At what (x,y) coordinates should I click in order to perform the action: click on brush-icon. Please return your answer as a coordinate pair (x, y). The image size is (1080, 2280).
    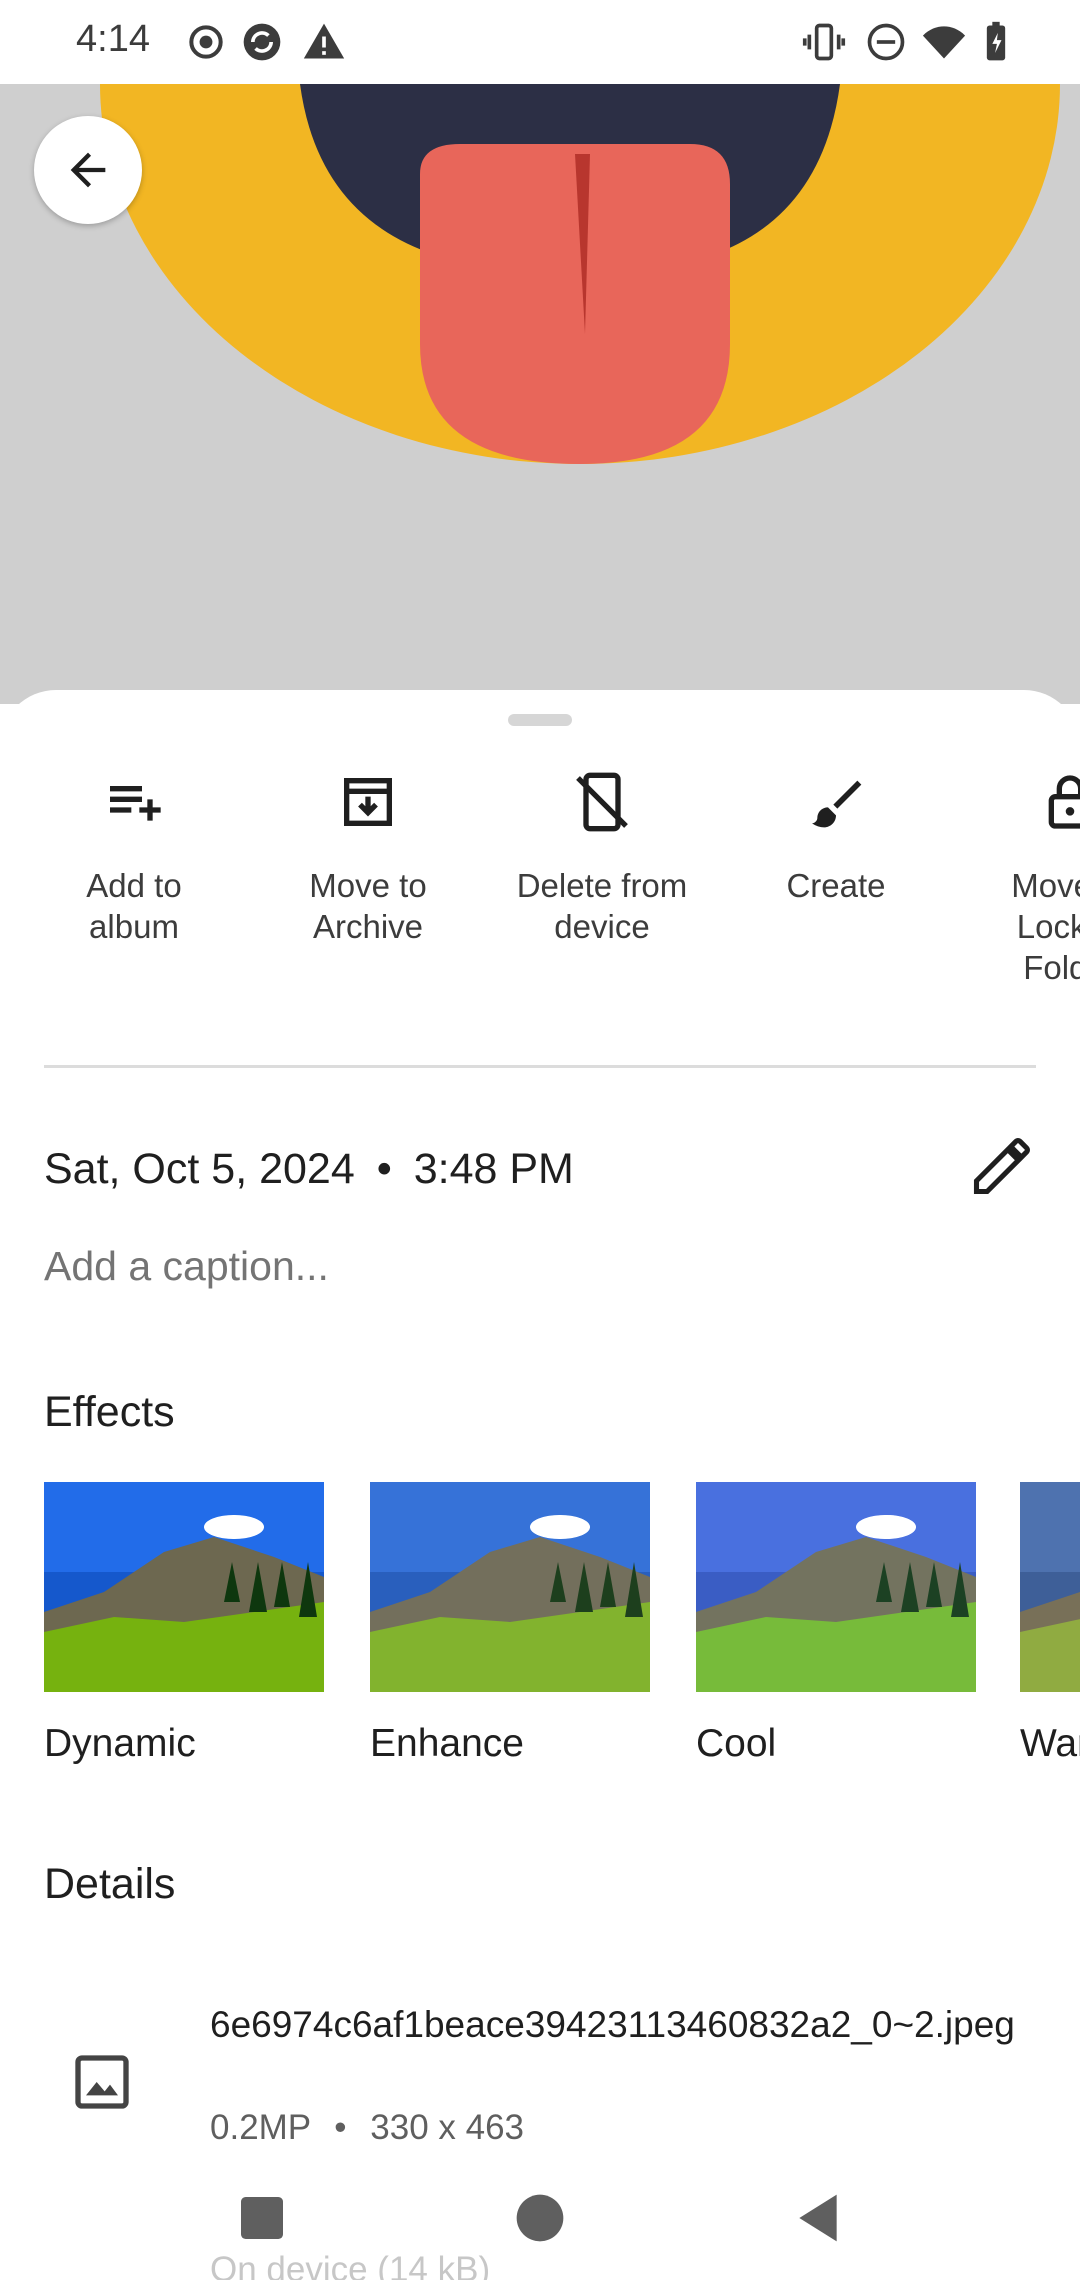
    Looking at the image, I should click on (837, 804).